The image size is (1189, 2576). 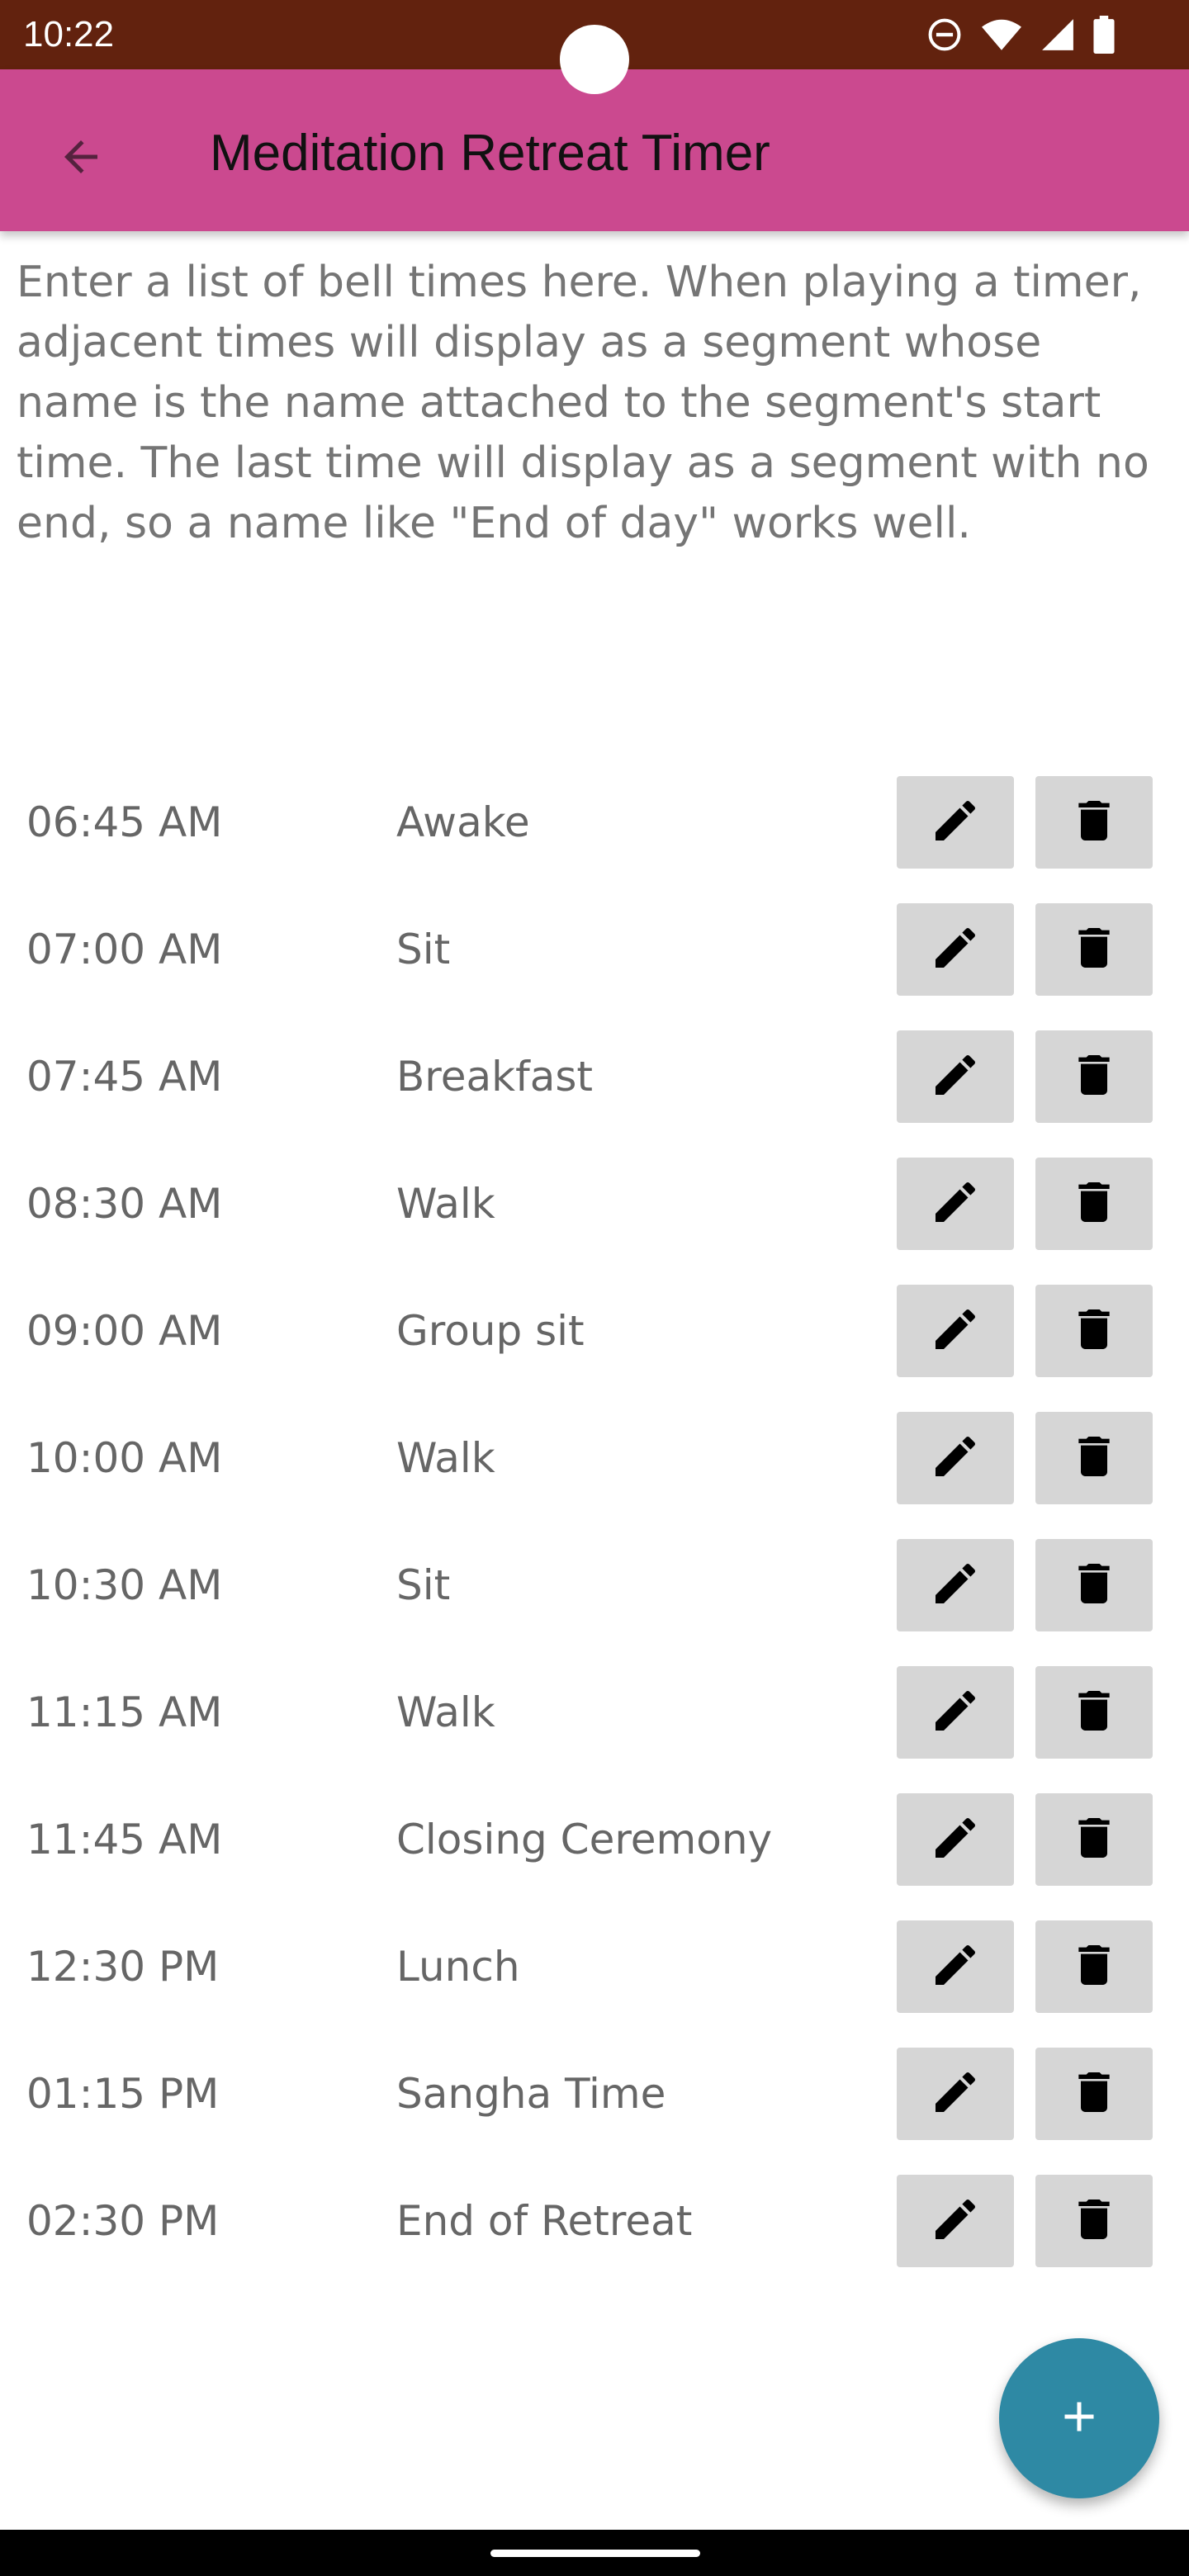 I want to click on cellular-signal-icon, so click(x=1057, y=35).